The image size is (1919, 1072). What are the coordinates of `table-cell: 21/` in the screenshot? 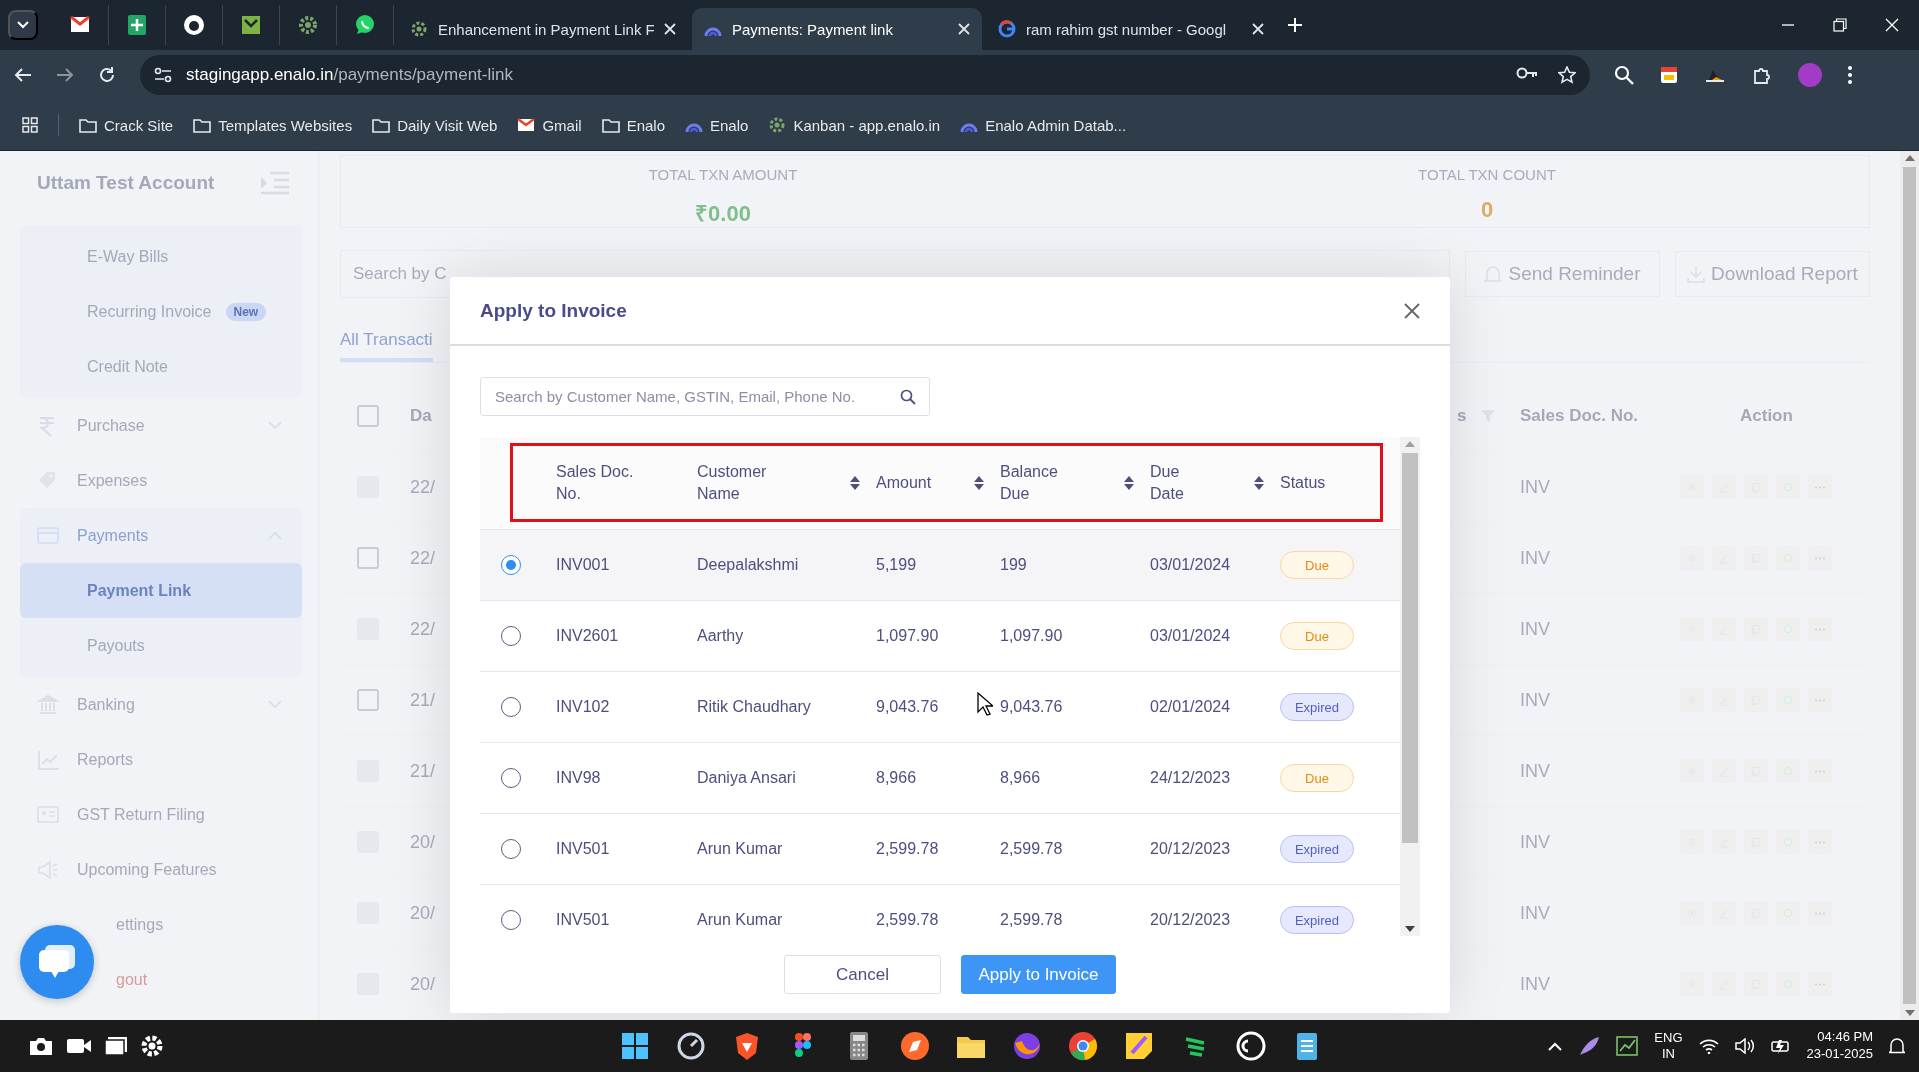 It's located at (423, 770).